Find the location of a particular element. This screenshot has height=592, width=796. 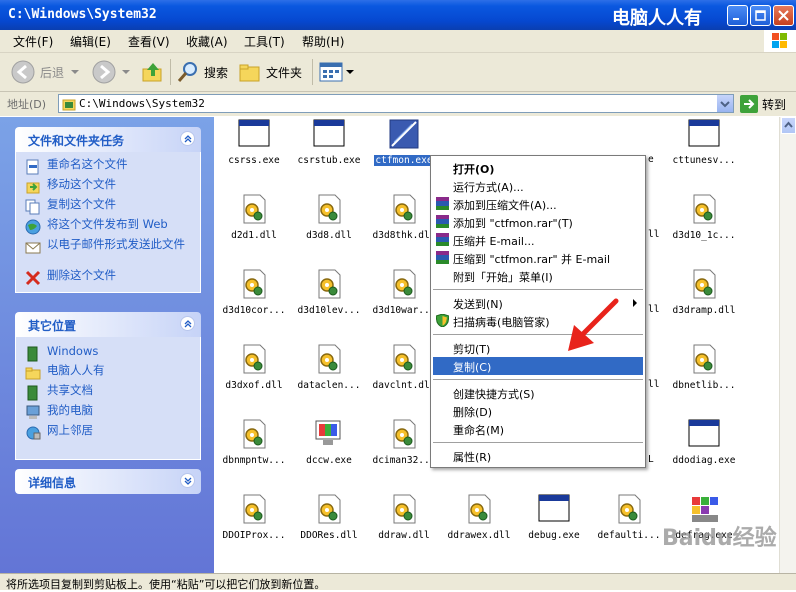

folders-button: 文件夹 is located at coordinates (270, 72).